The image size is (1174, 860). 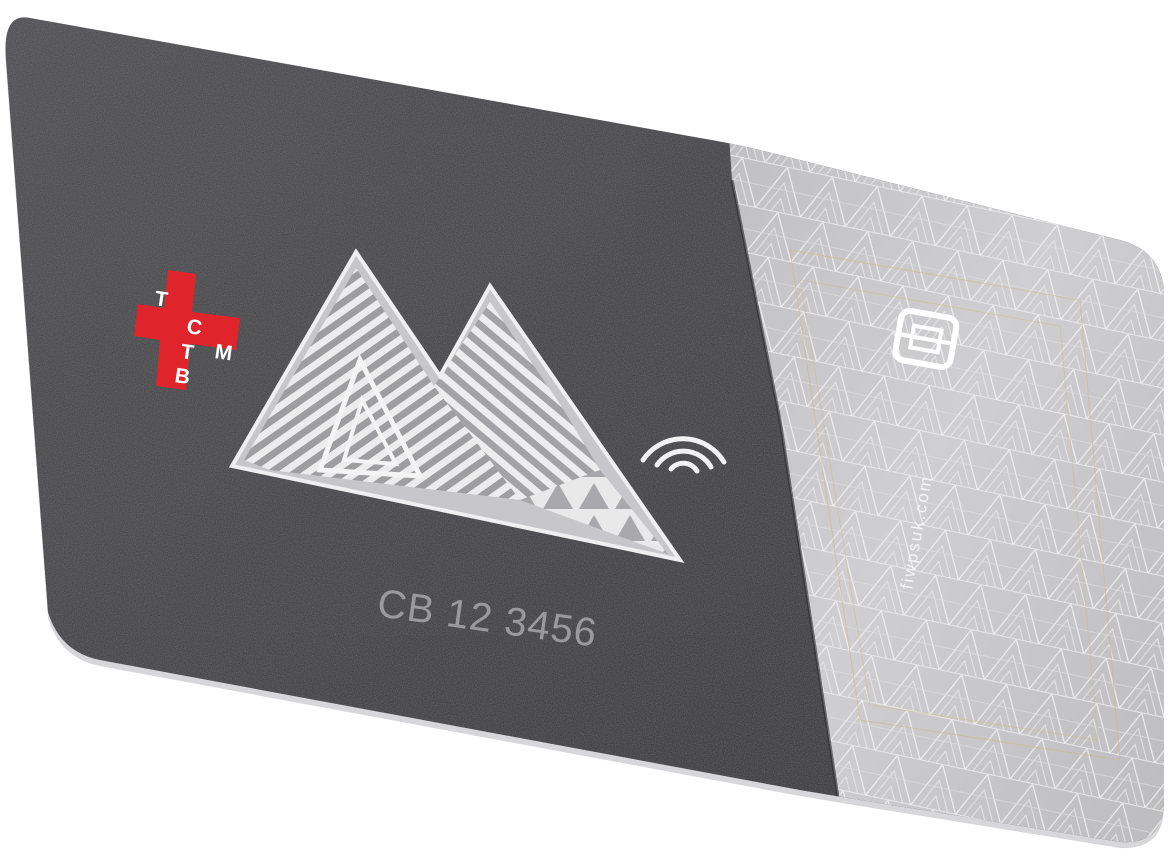 What do you see at coordinates (223, 352) in the screenshot?
I see `logo-letter-m: M` at bounding box center [223, 352].